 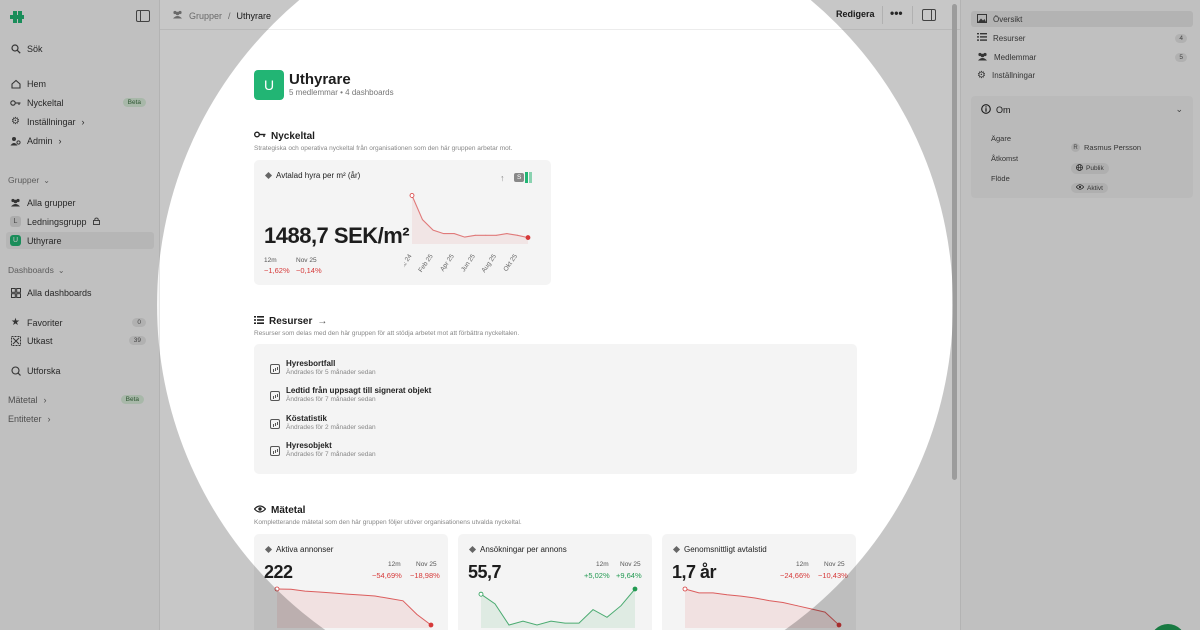 What do you see at coordinates (560, 15) in the screenshot?
I see `topbar: Grupper / Uthyrare Redigera •••` at bounding box center [560, 15].